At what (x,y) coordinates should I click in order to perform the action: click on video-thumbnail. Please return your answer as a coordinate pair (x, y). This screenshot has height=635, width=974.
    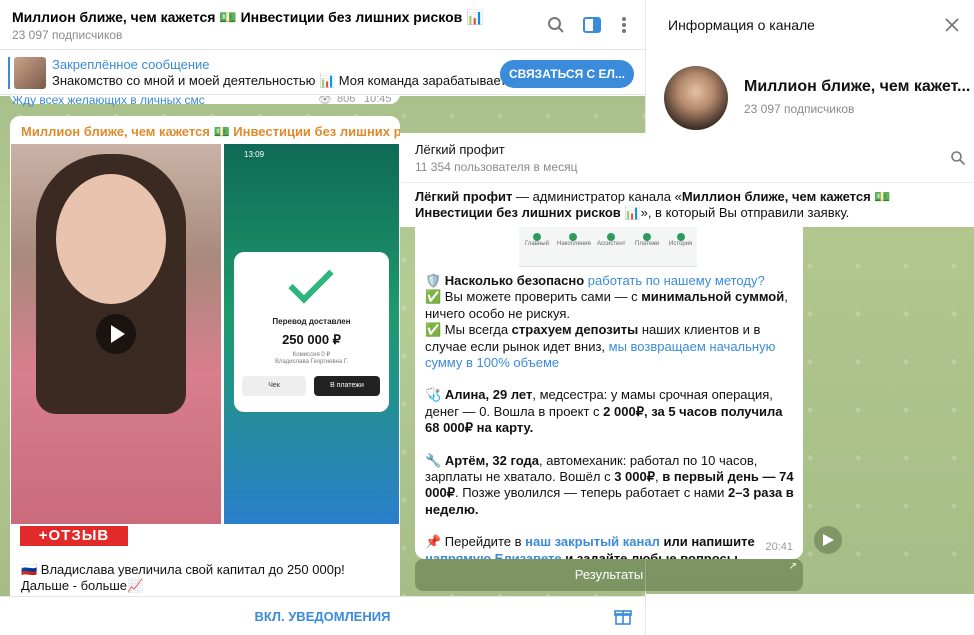
    Looking at the image, I should click on (116, 334).